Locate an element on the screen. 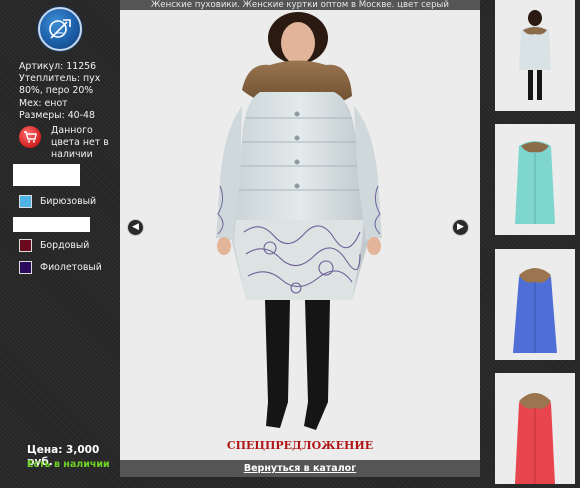  color-option-turquoise: Бирюзовый is located at coordinates (57, 201).